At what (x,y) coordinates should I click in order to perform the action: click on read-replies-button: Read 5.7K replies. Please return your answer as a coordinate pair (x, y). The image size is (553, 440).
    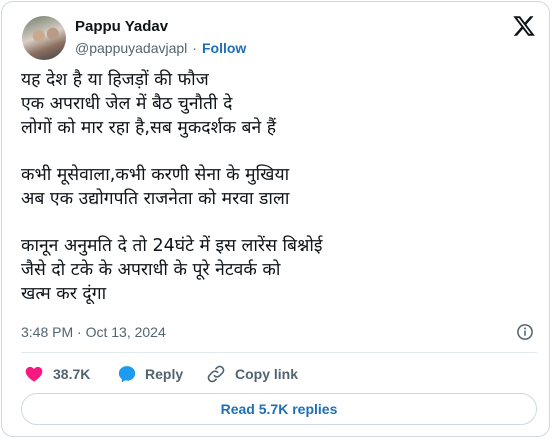
    Looking at the image, I should click on (279, 409).